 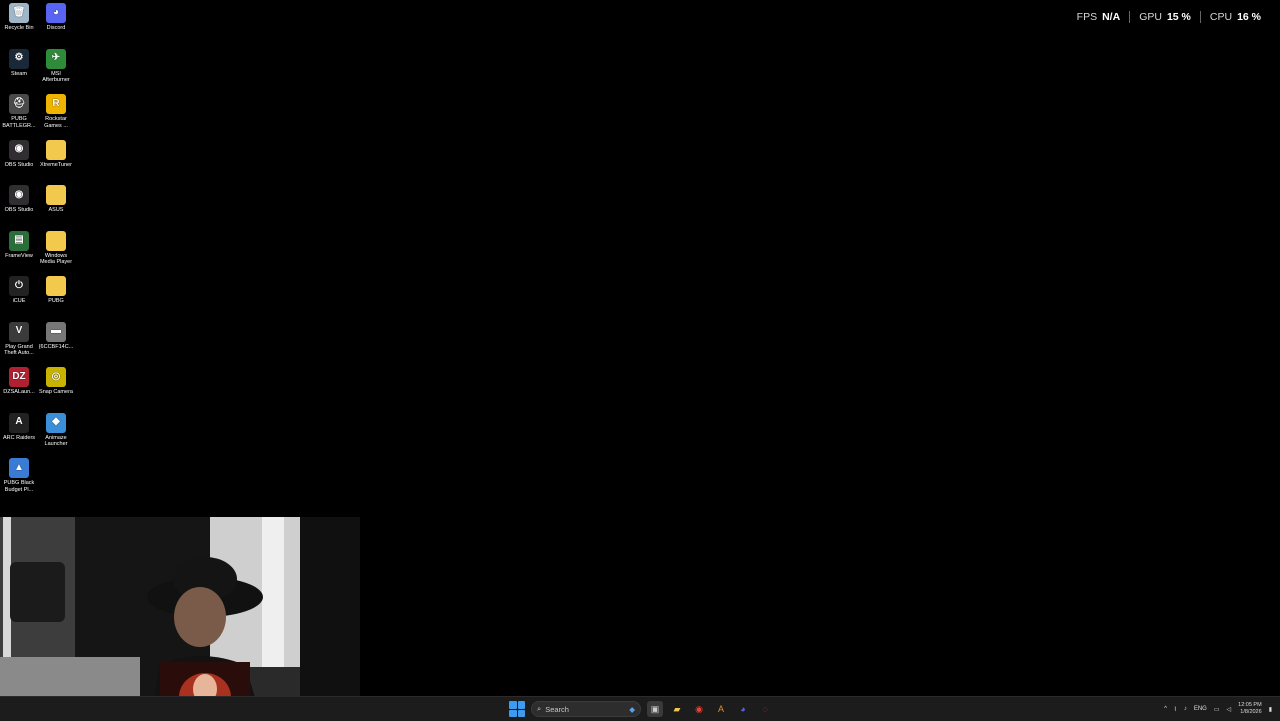 I want to click on gpu-readout: GPU 15 %, so click(x=1165, y=17).